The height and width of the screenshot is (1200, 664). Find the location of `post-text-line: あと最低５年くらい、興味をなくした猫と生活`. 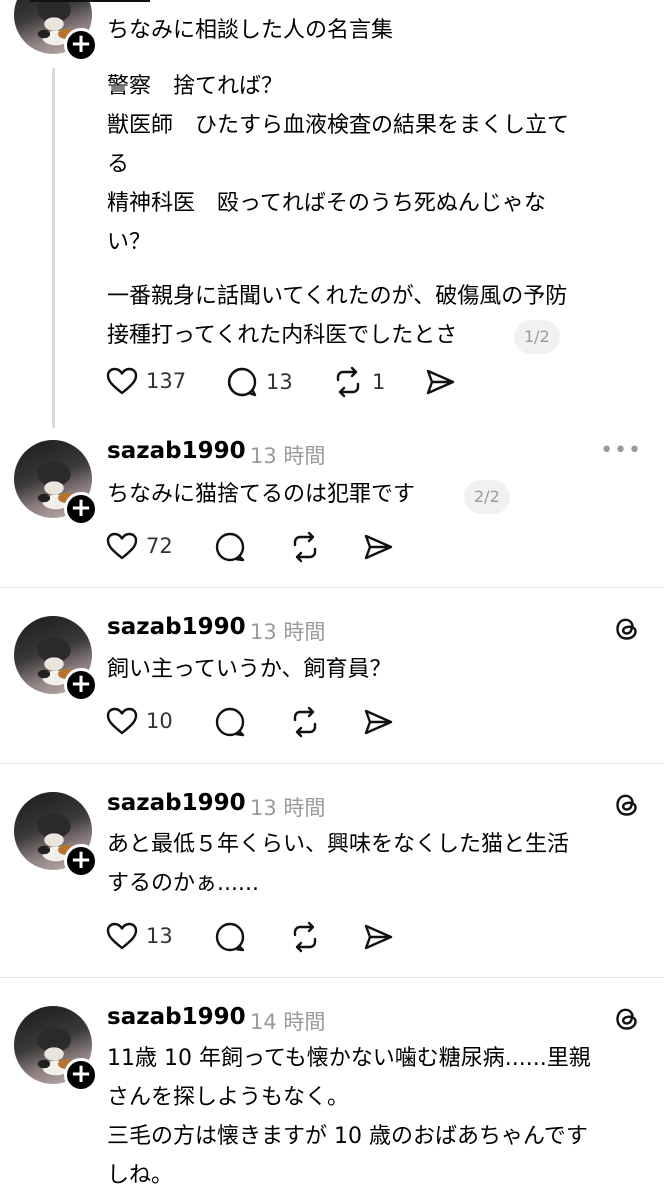

post-text-line: あと最低５年くらい、興味をなくした猫と生活 is located at coordinates (338, 844).